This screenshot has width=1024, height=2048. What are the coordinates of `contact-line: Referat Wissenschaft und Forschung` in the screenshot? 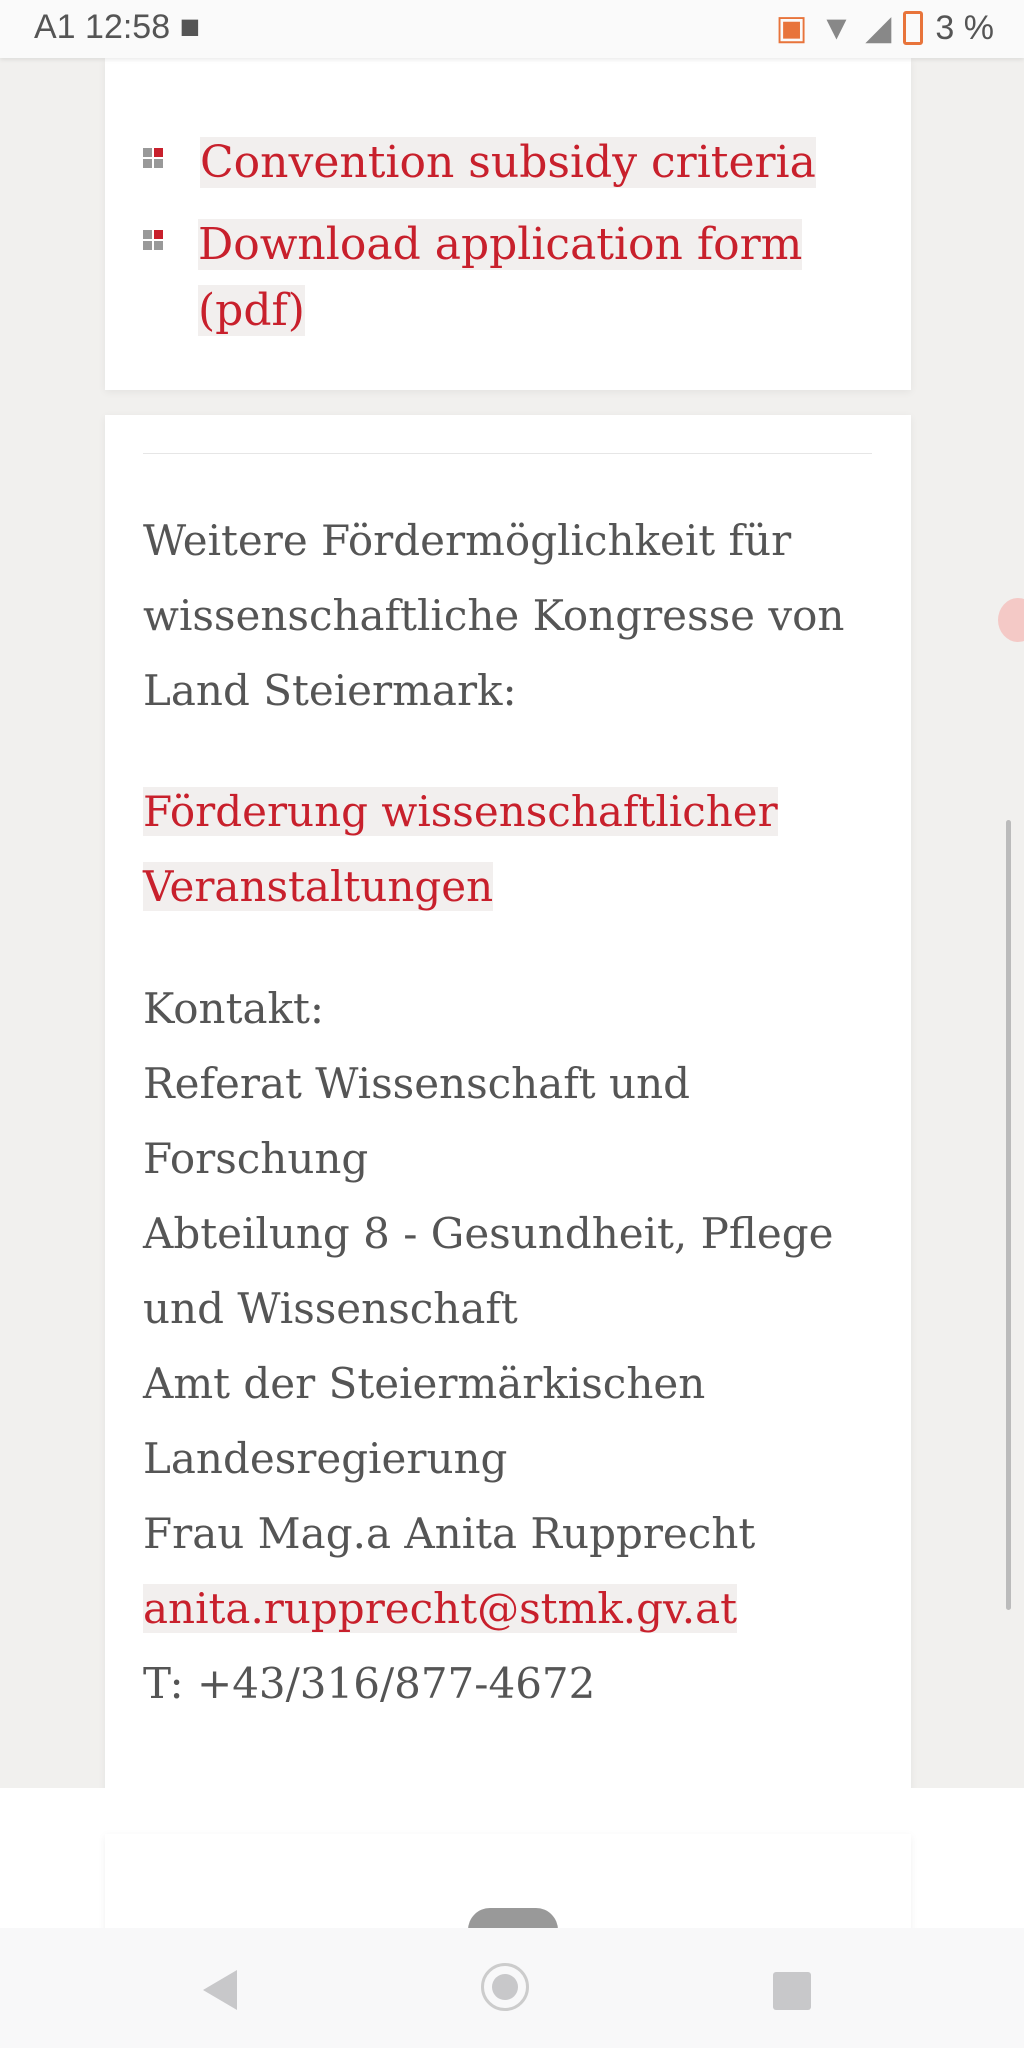 It's located at (417, 1121).